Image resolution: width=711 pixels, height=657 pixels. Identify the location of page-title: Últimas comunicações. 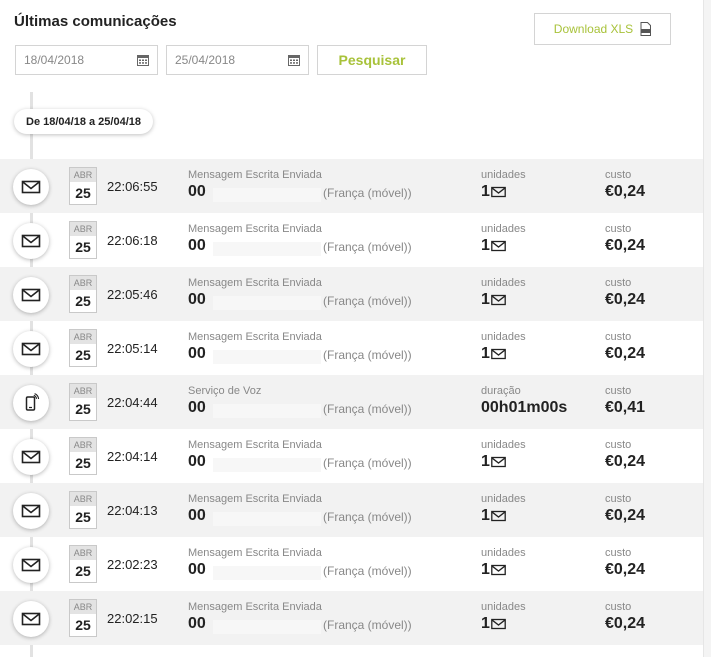
(95, 21).